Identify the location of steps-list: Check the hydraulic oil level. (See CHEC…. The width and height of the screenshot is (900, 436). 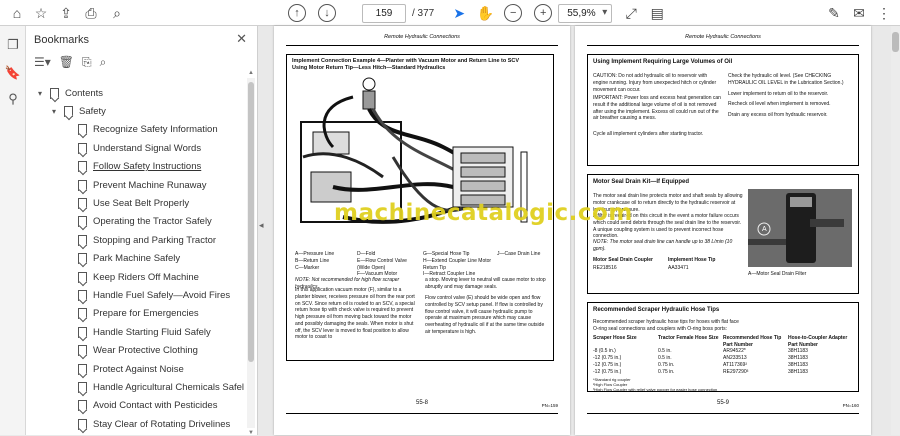
(786, 95).